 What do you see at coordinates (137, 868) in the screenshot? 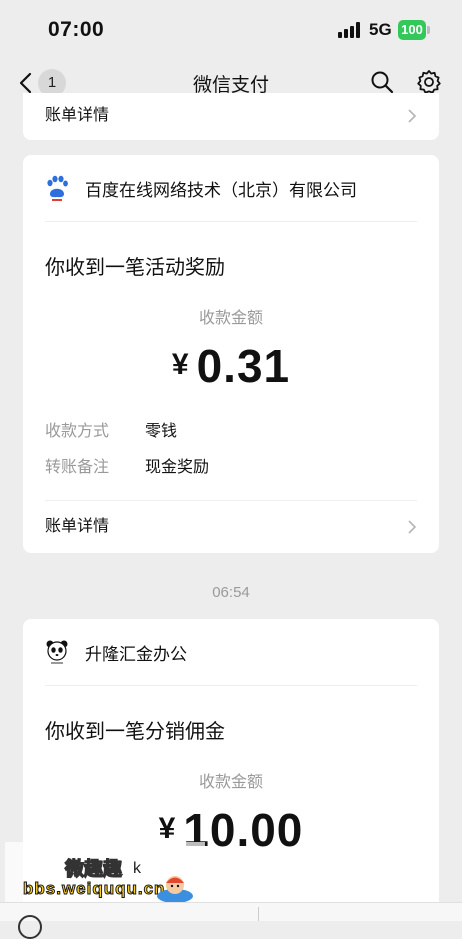
I see `watermark-glyph: k` at bounding box center [137, 868].